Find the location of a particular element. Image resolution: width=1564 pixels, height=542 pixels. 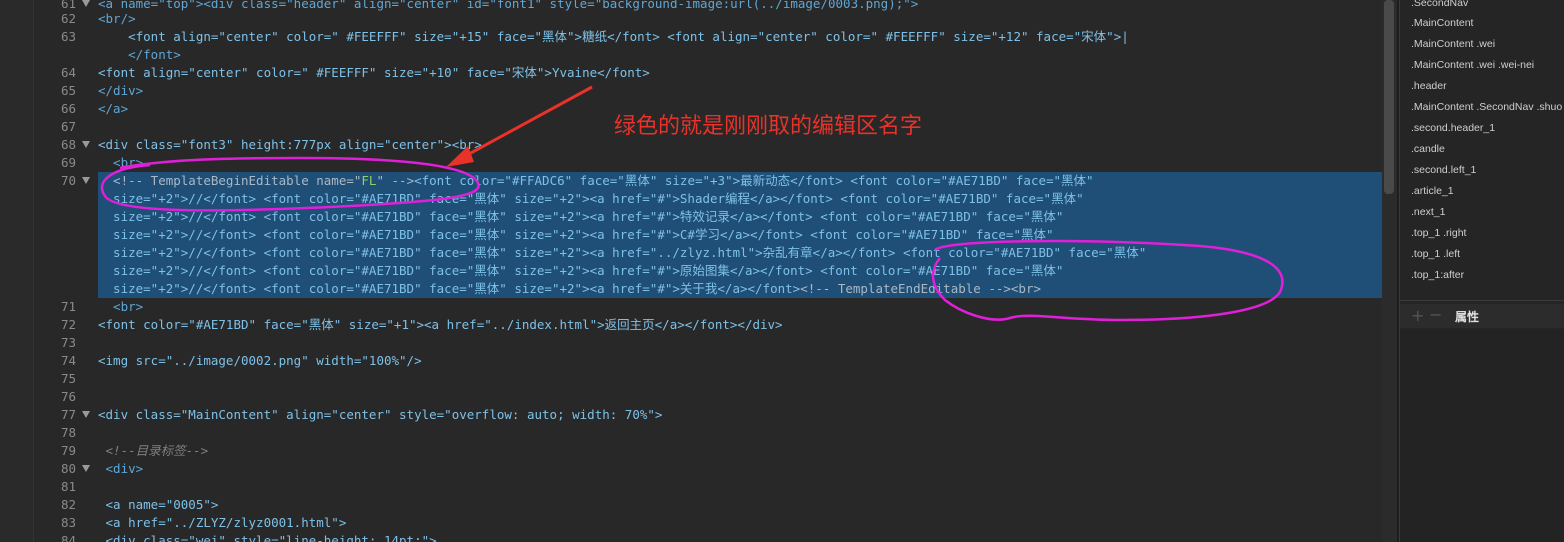

add-property-icon: + is located at coordinates (1417, 315).